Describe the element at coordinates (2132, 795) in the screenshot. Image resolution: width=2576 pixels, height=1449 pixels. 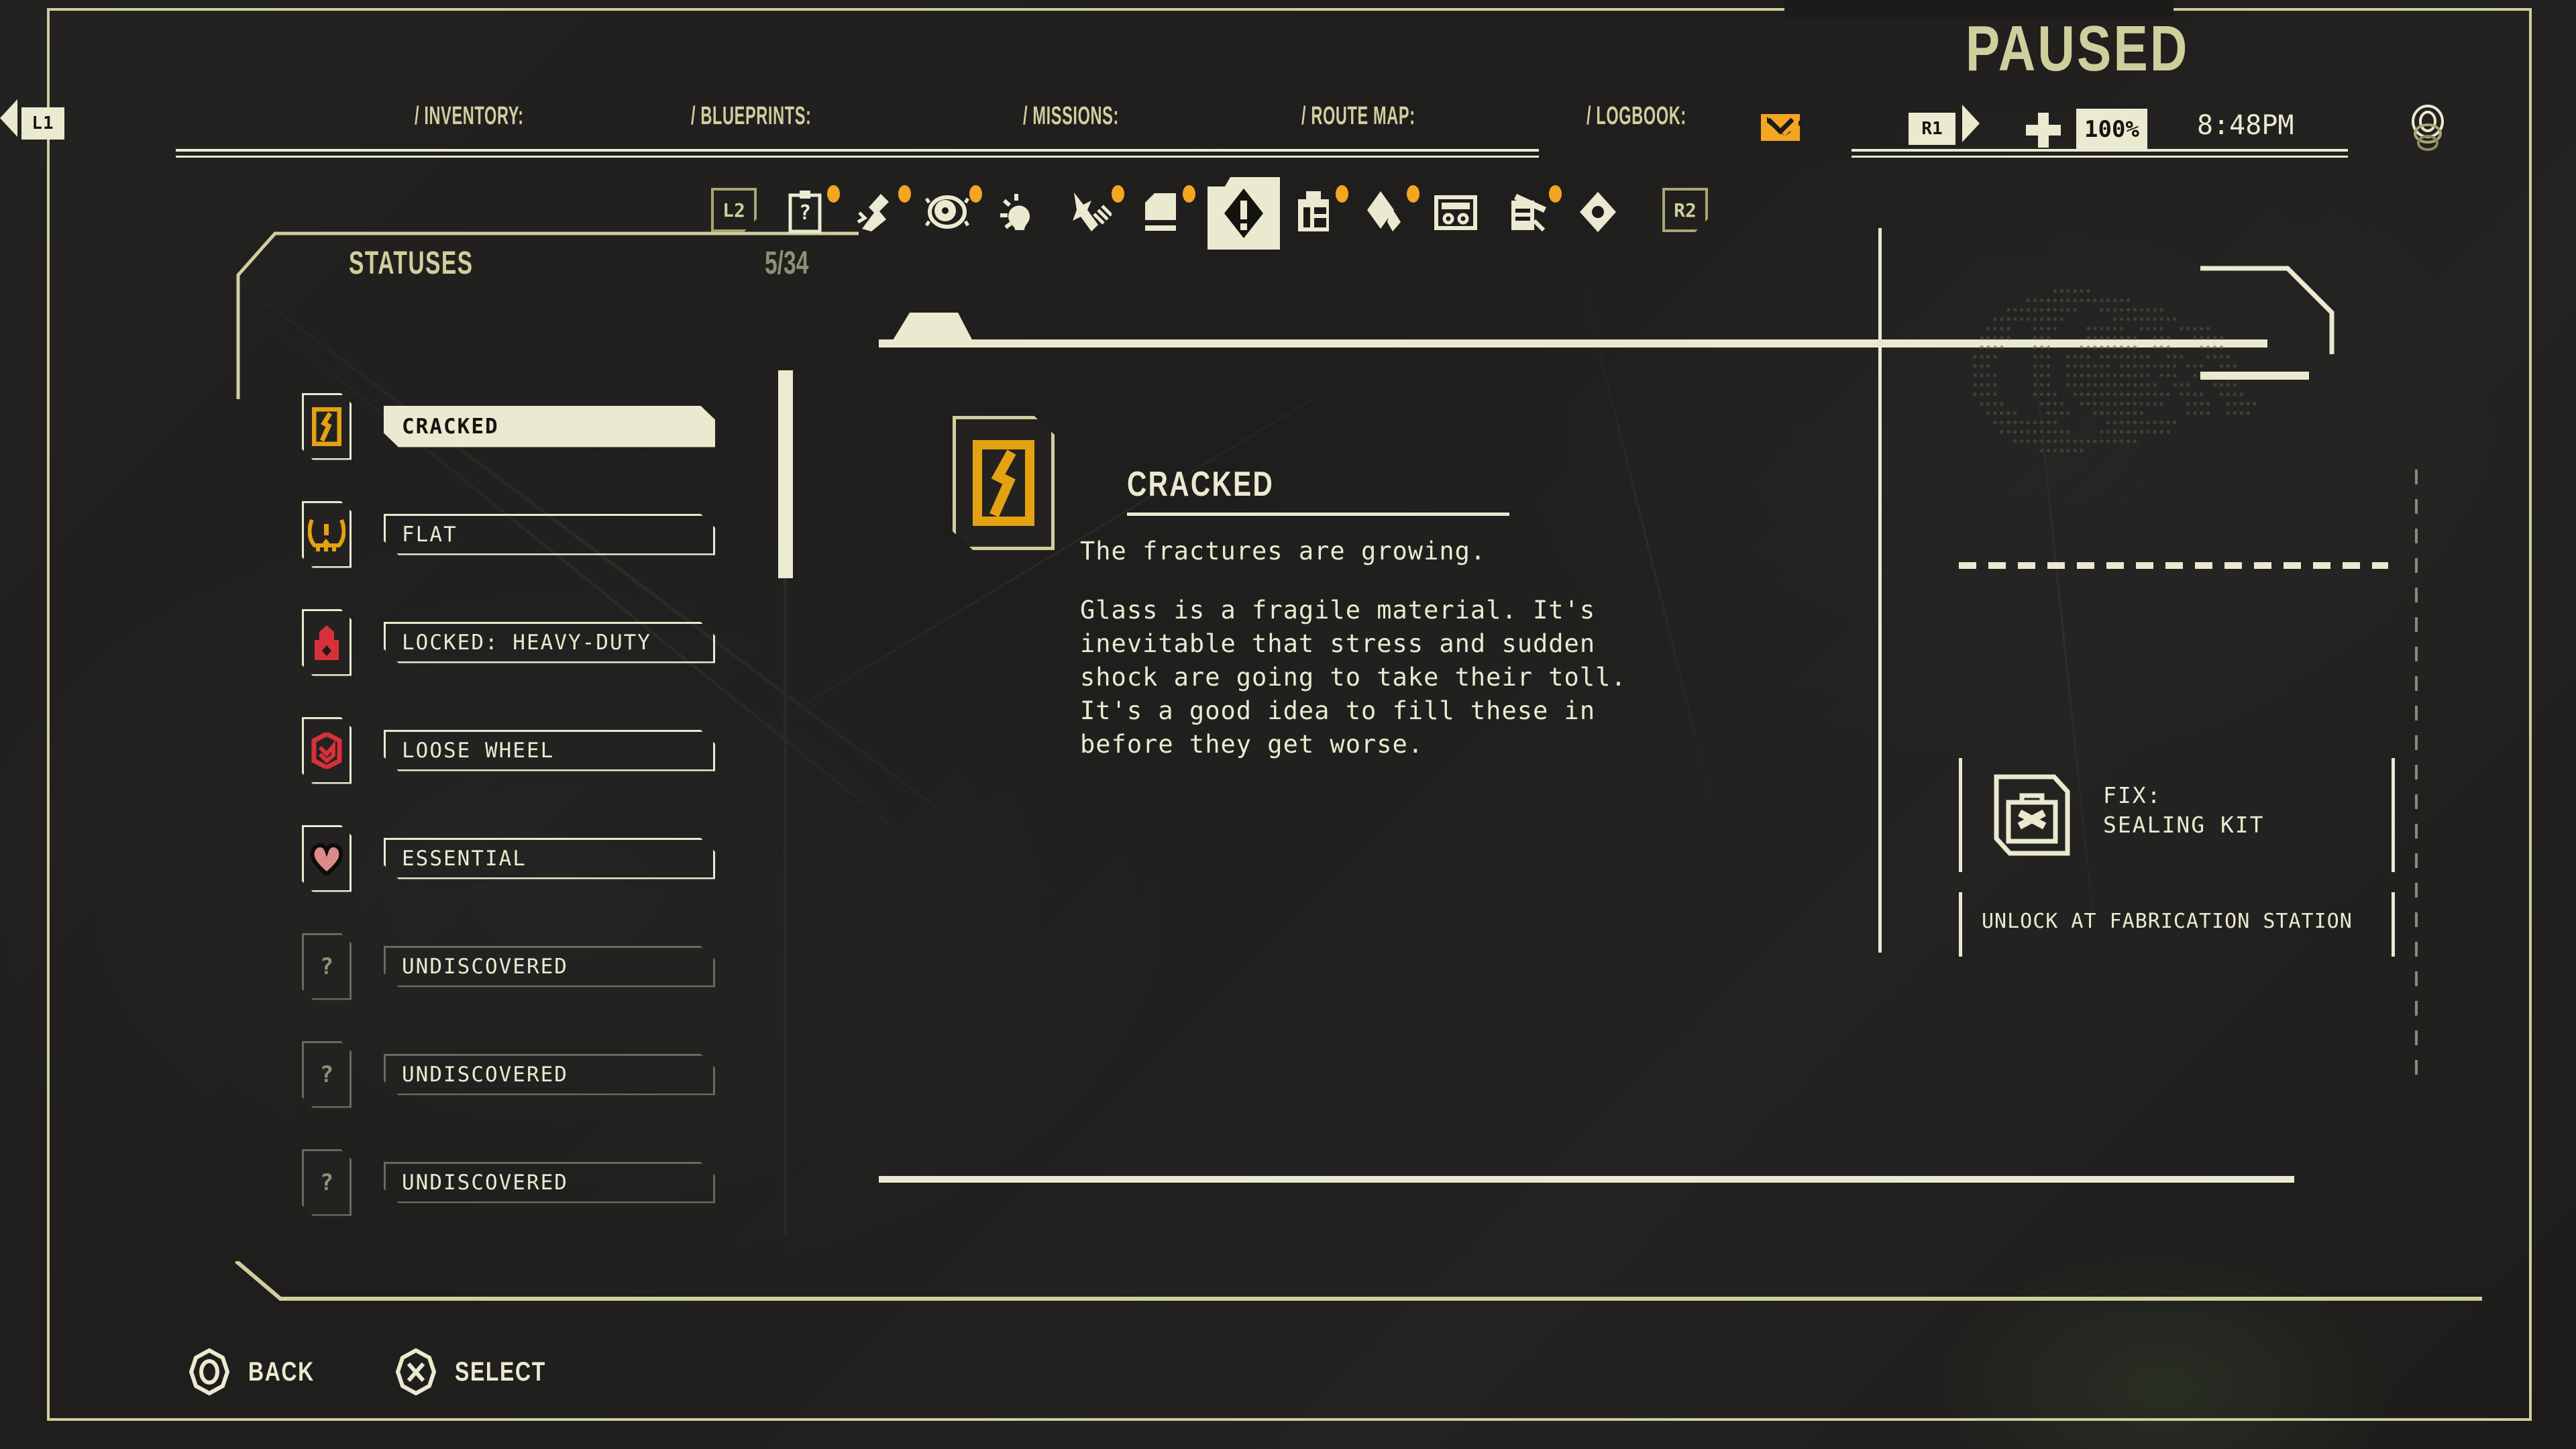
I see `fix-label: FIX:` at that location.